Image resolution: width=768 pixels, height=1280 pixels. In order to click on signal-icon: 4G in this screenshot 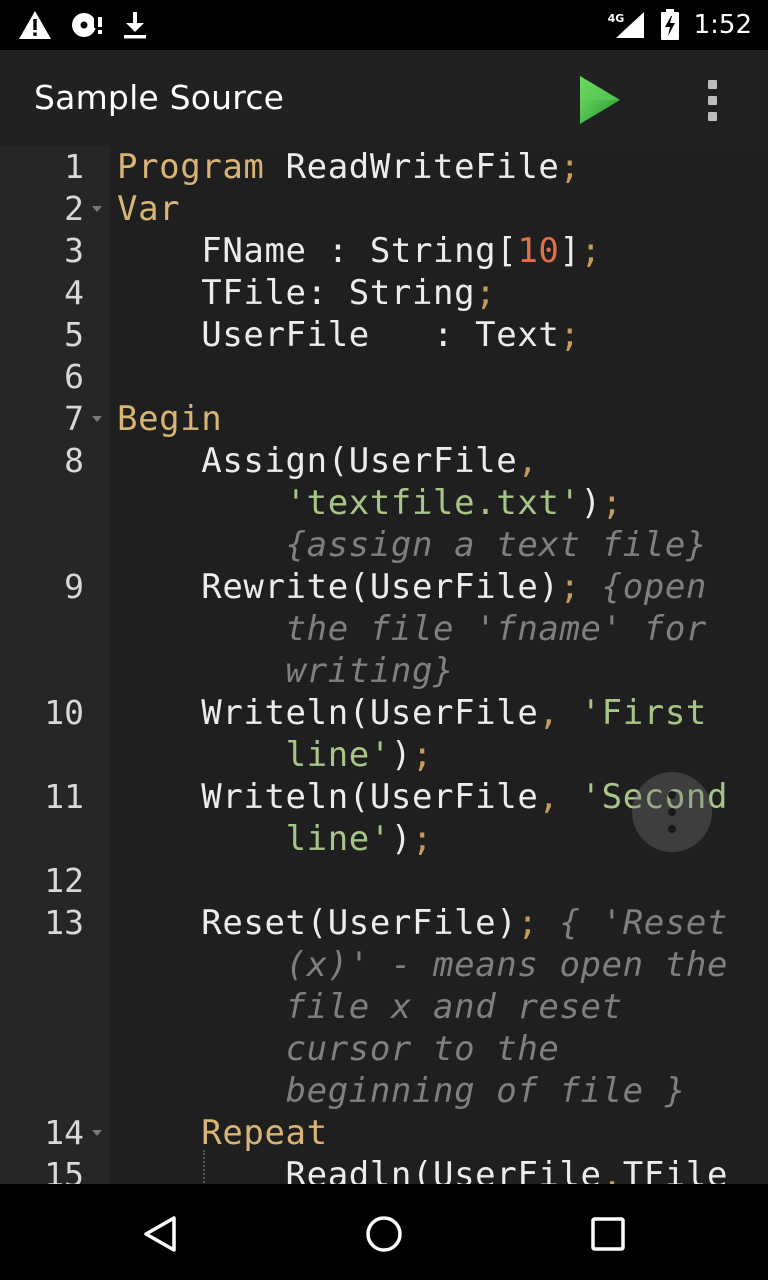, I will do `click(627, 25)`.